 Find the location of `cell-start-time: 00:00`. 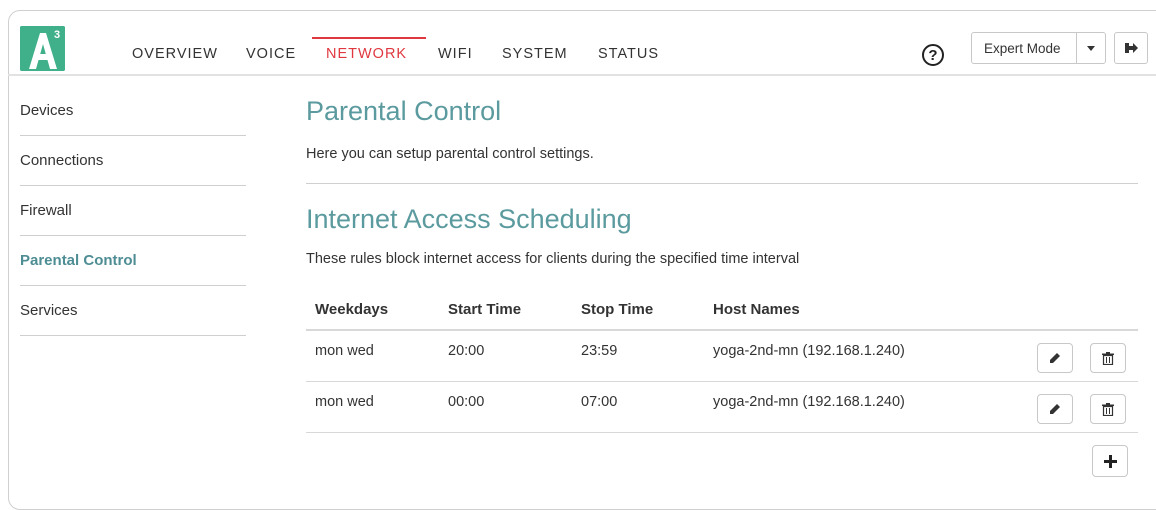

cell-start-time: 00:00 is located at coordinates (466, 402).